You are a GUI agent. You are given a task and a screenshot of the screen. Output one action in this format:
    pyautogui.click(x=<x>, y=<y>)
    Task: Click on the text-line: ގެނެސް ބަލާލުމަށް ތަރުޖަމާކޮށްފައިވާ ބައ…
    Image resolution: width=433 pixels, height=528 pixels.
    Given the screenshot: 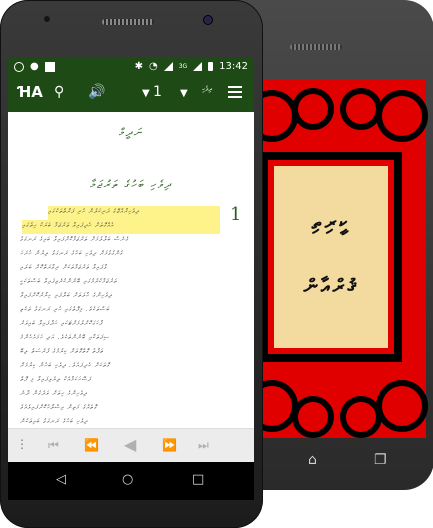 What is the action you would take?
    pyautogui.click(x=131, y=240)
    